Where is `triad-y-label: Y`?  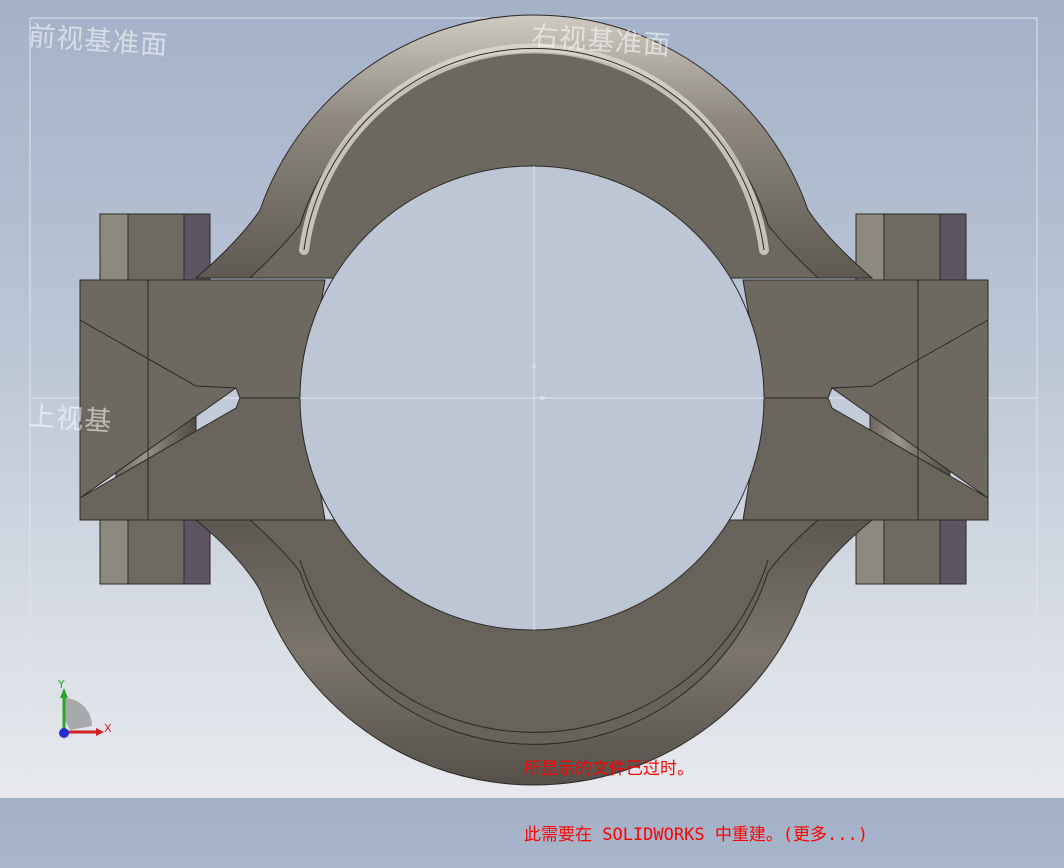 triad-y-label: Y is located at coordinates (61, 684).